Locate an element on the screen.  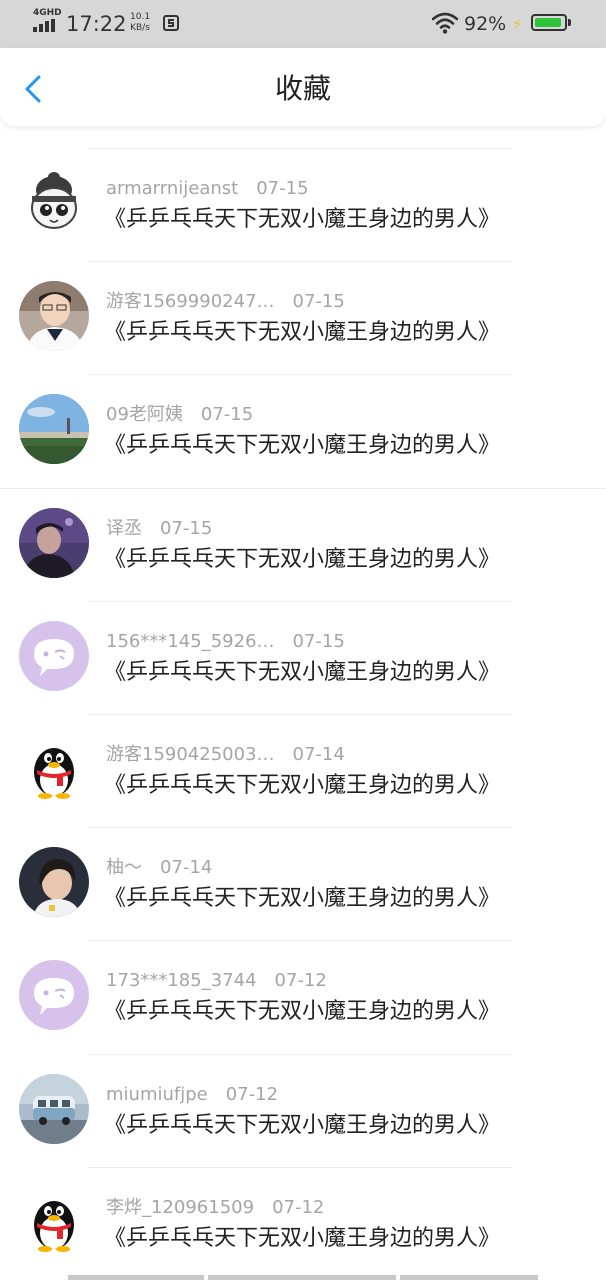
item-meta: armarrnijeanst 07-15 is located at coordinates (207, 189).